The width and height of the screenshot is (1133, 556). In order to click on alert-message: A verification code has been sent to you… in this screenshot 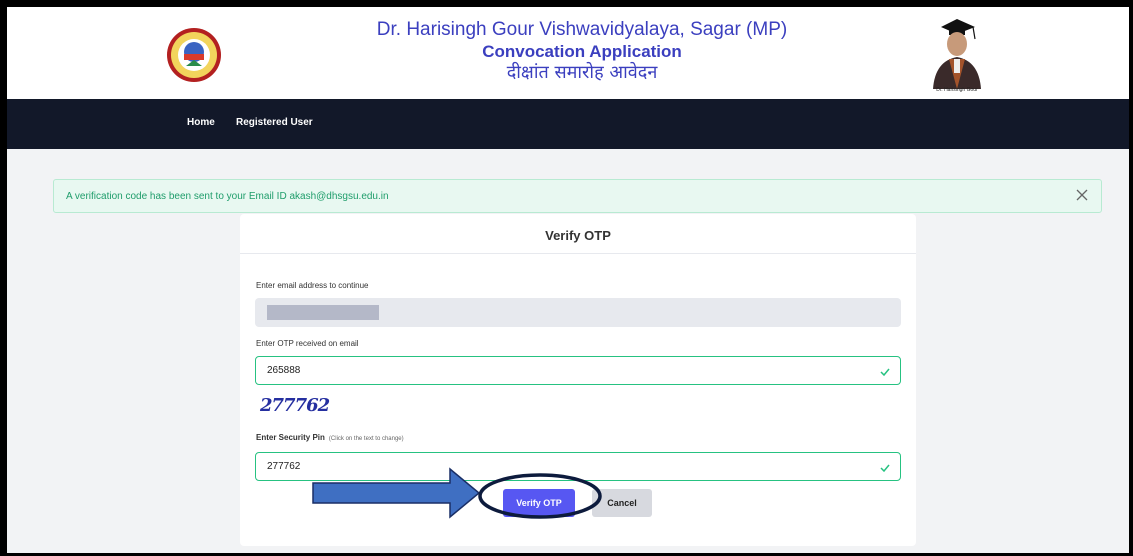, I will do `click(227, 196)`.